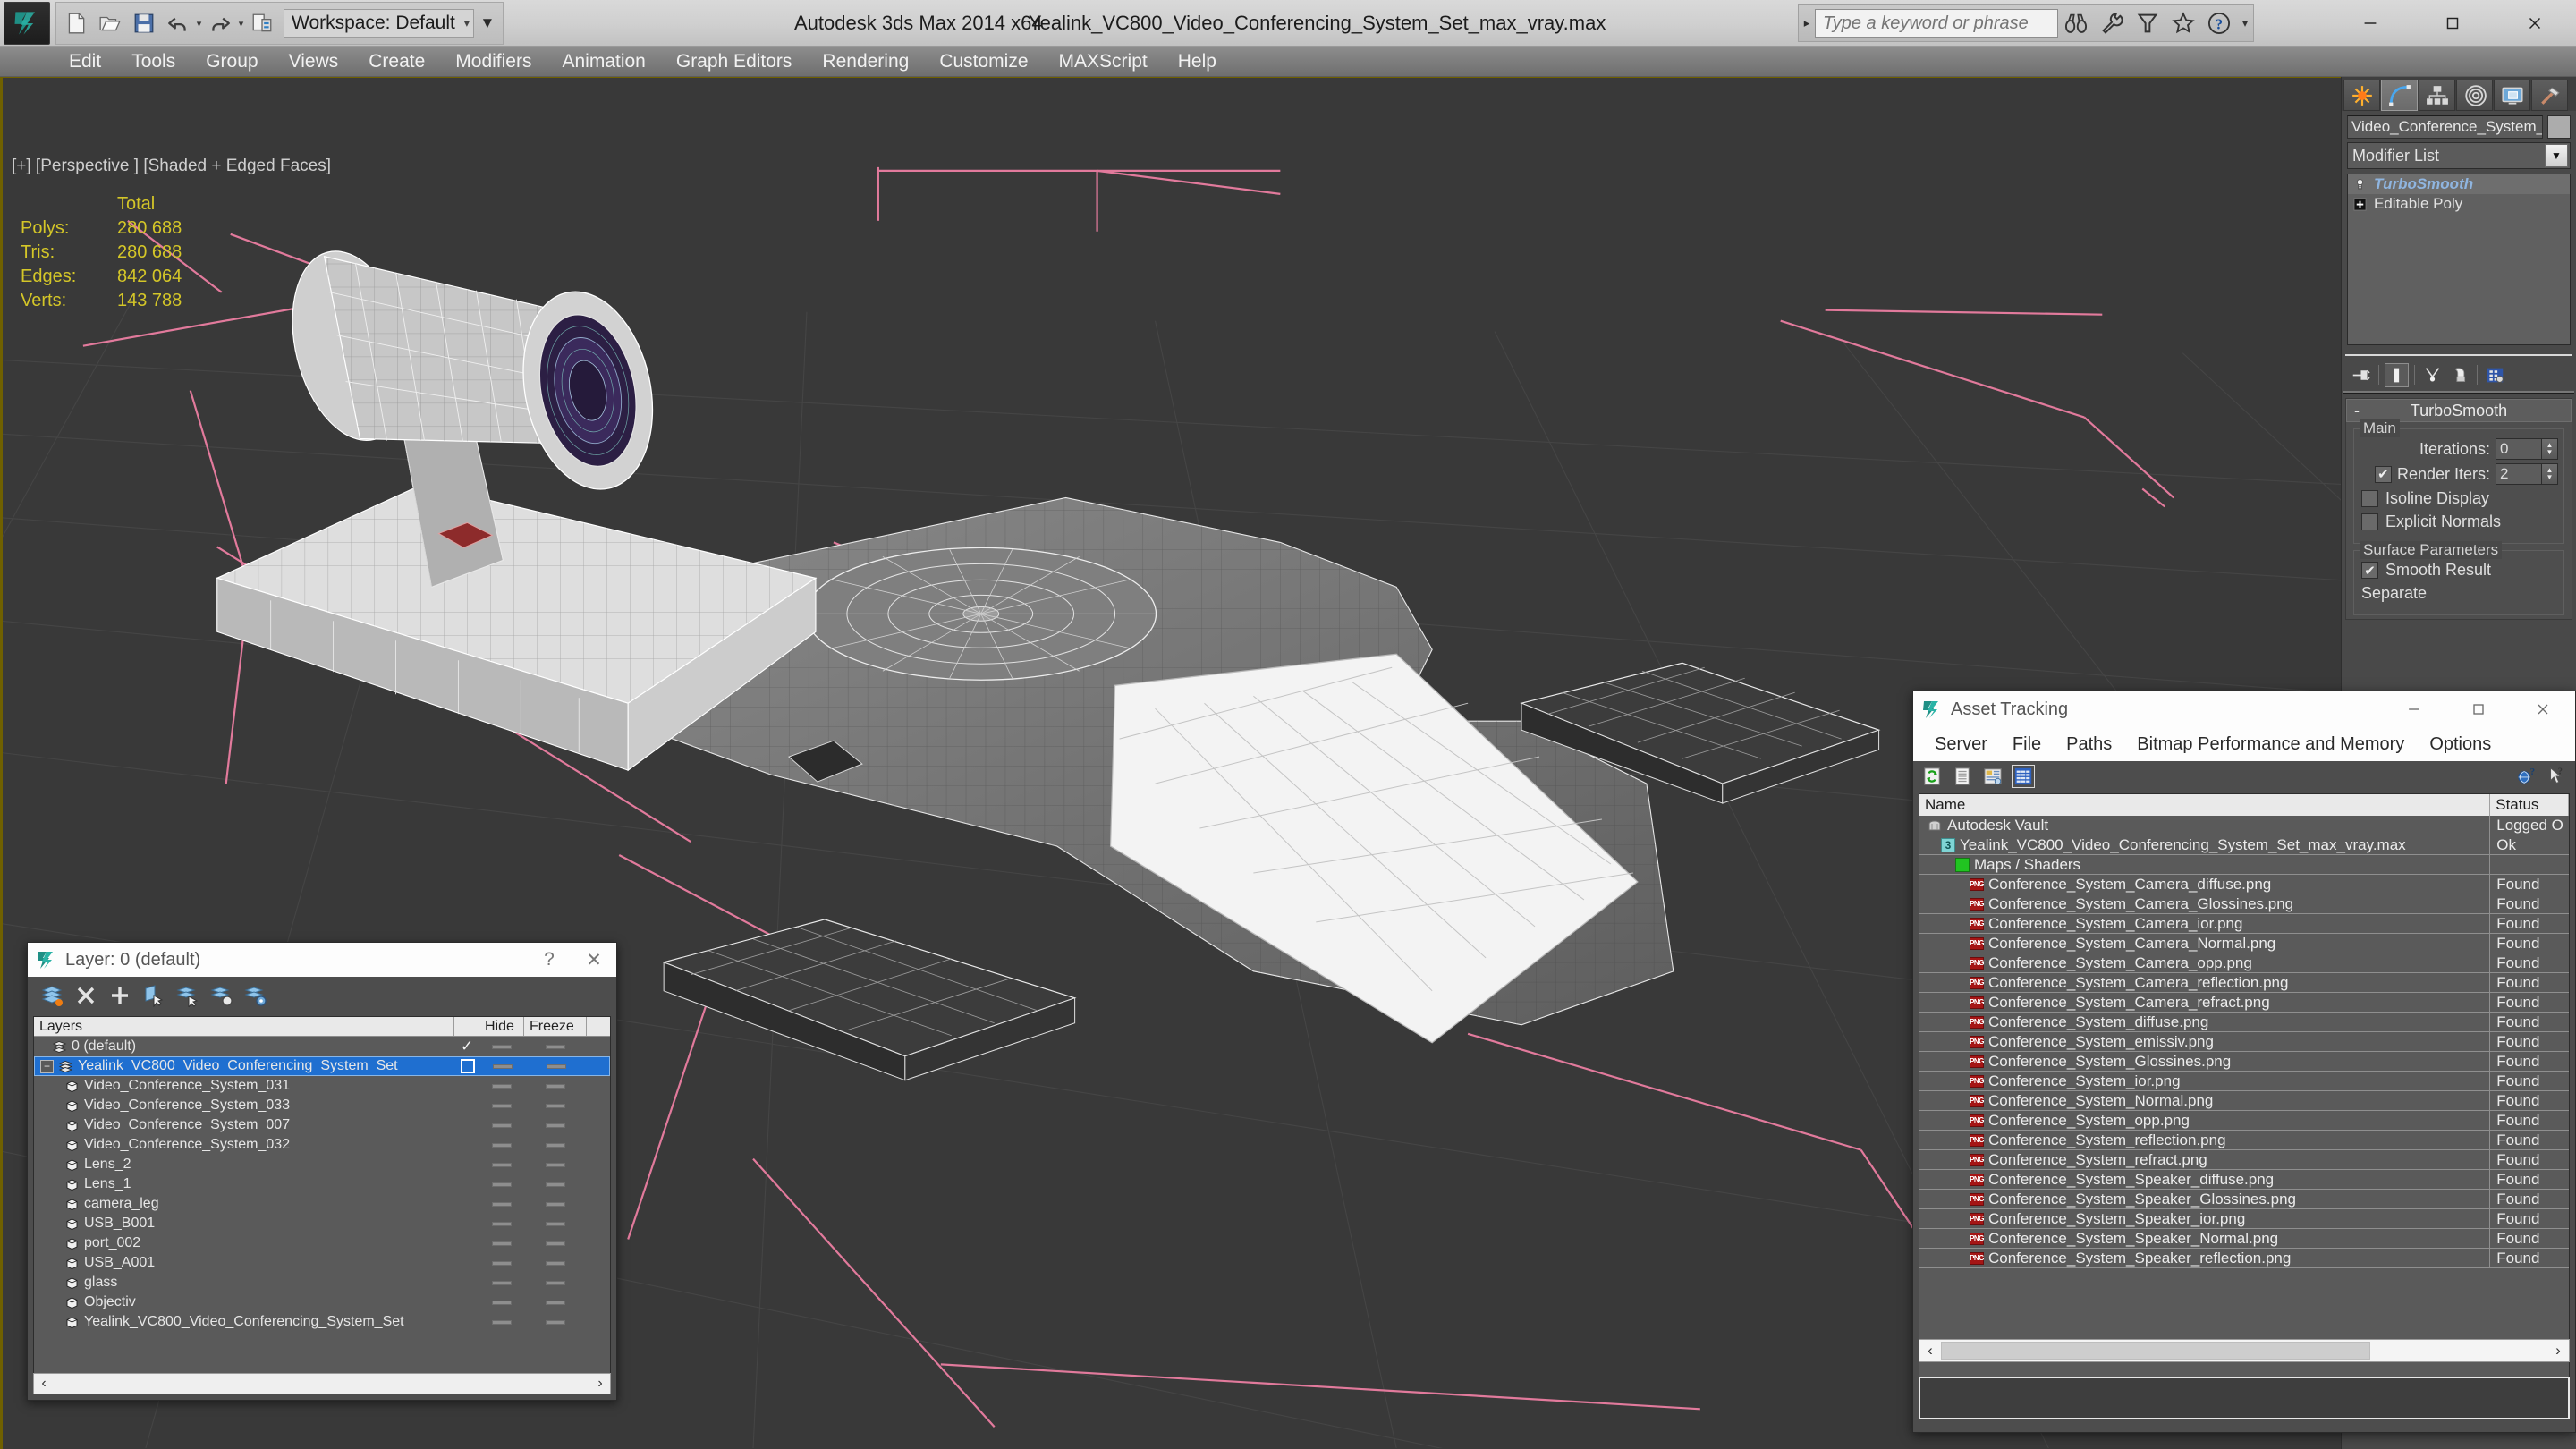 The image size is (2576, 1449). What do you see at coordinates (241, 23) in the screenshot?
I see `redo-dropdown-arrow: ▾` at bounding box center [241, 23].